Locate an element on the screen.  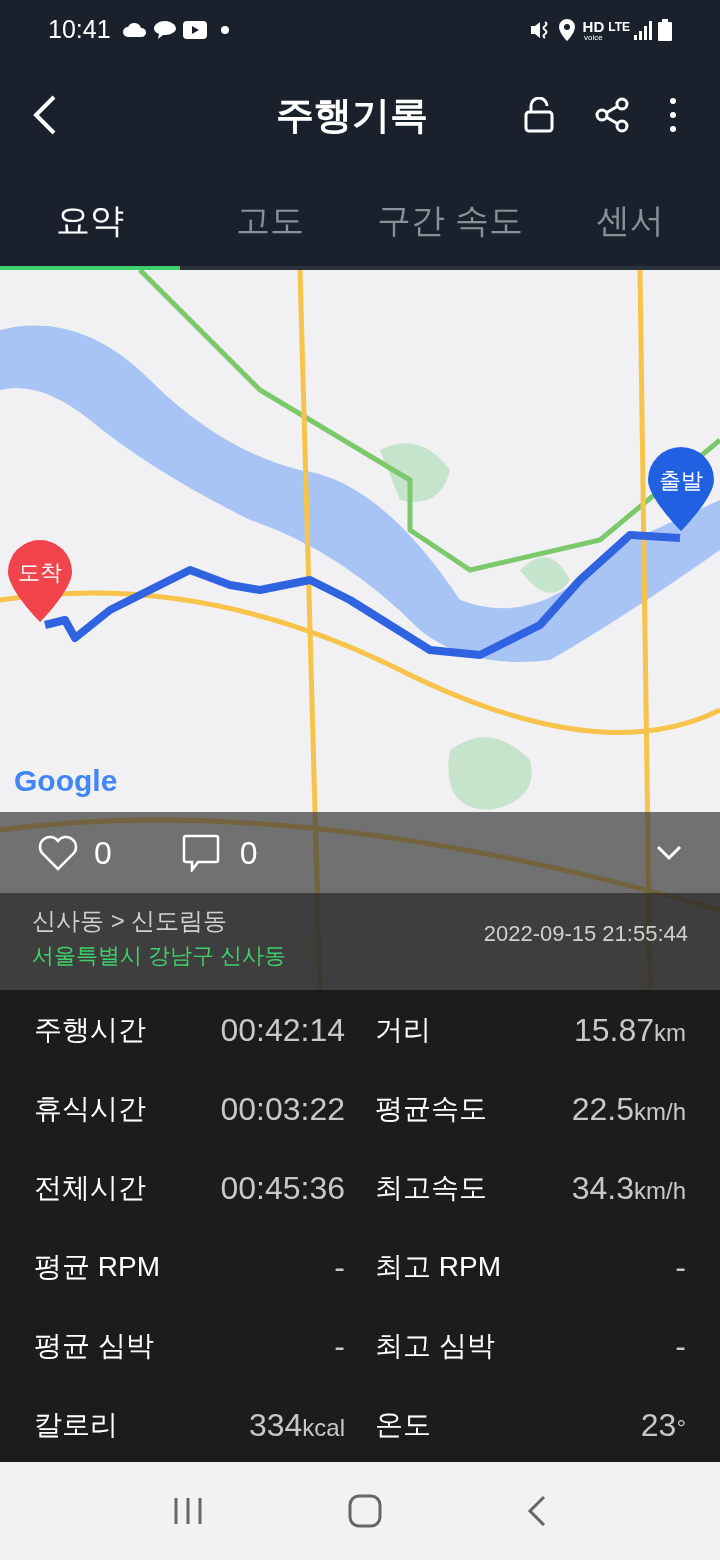
heart-icon is located at coordinates (58, 852).